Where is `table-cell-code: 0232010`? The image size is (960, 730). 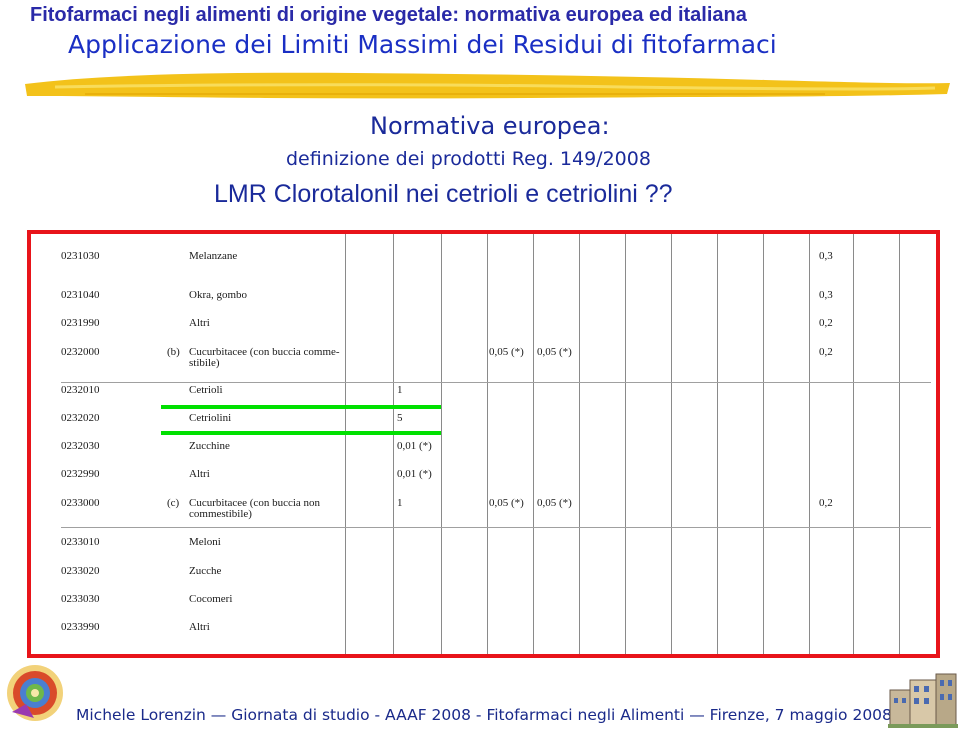
table-cell-code: 0232010 is located at coordinates (80, 390).